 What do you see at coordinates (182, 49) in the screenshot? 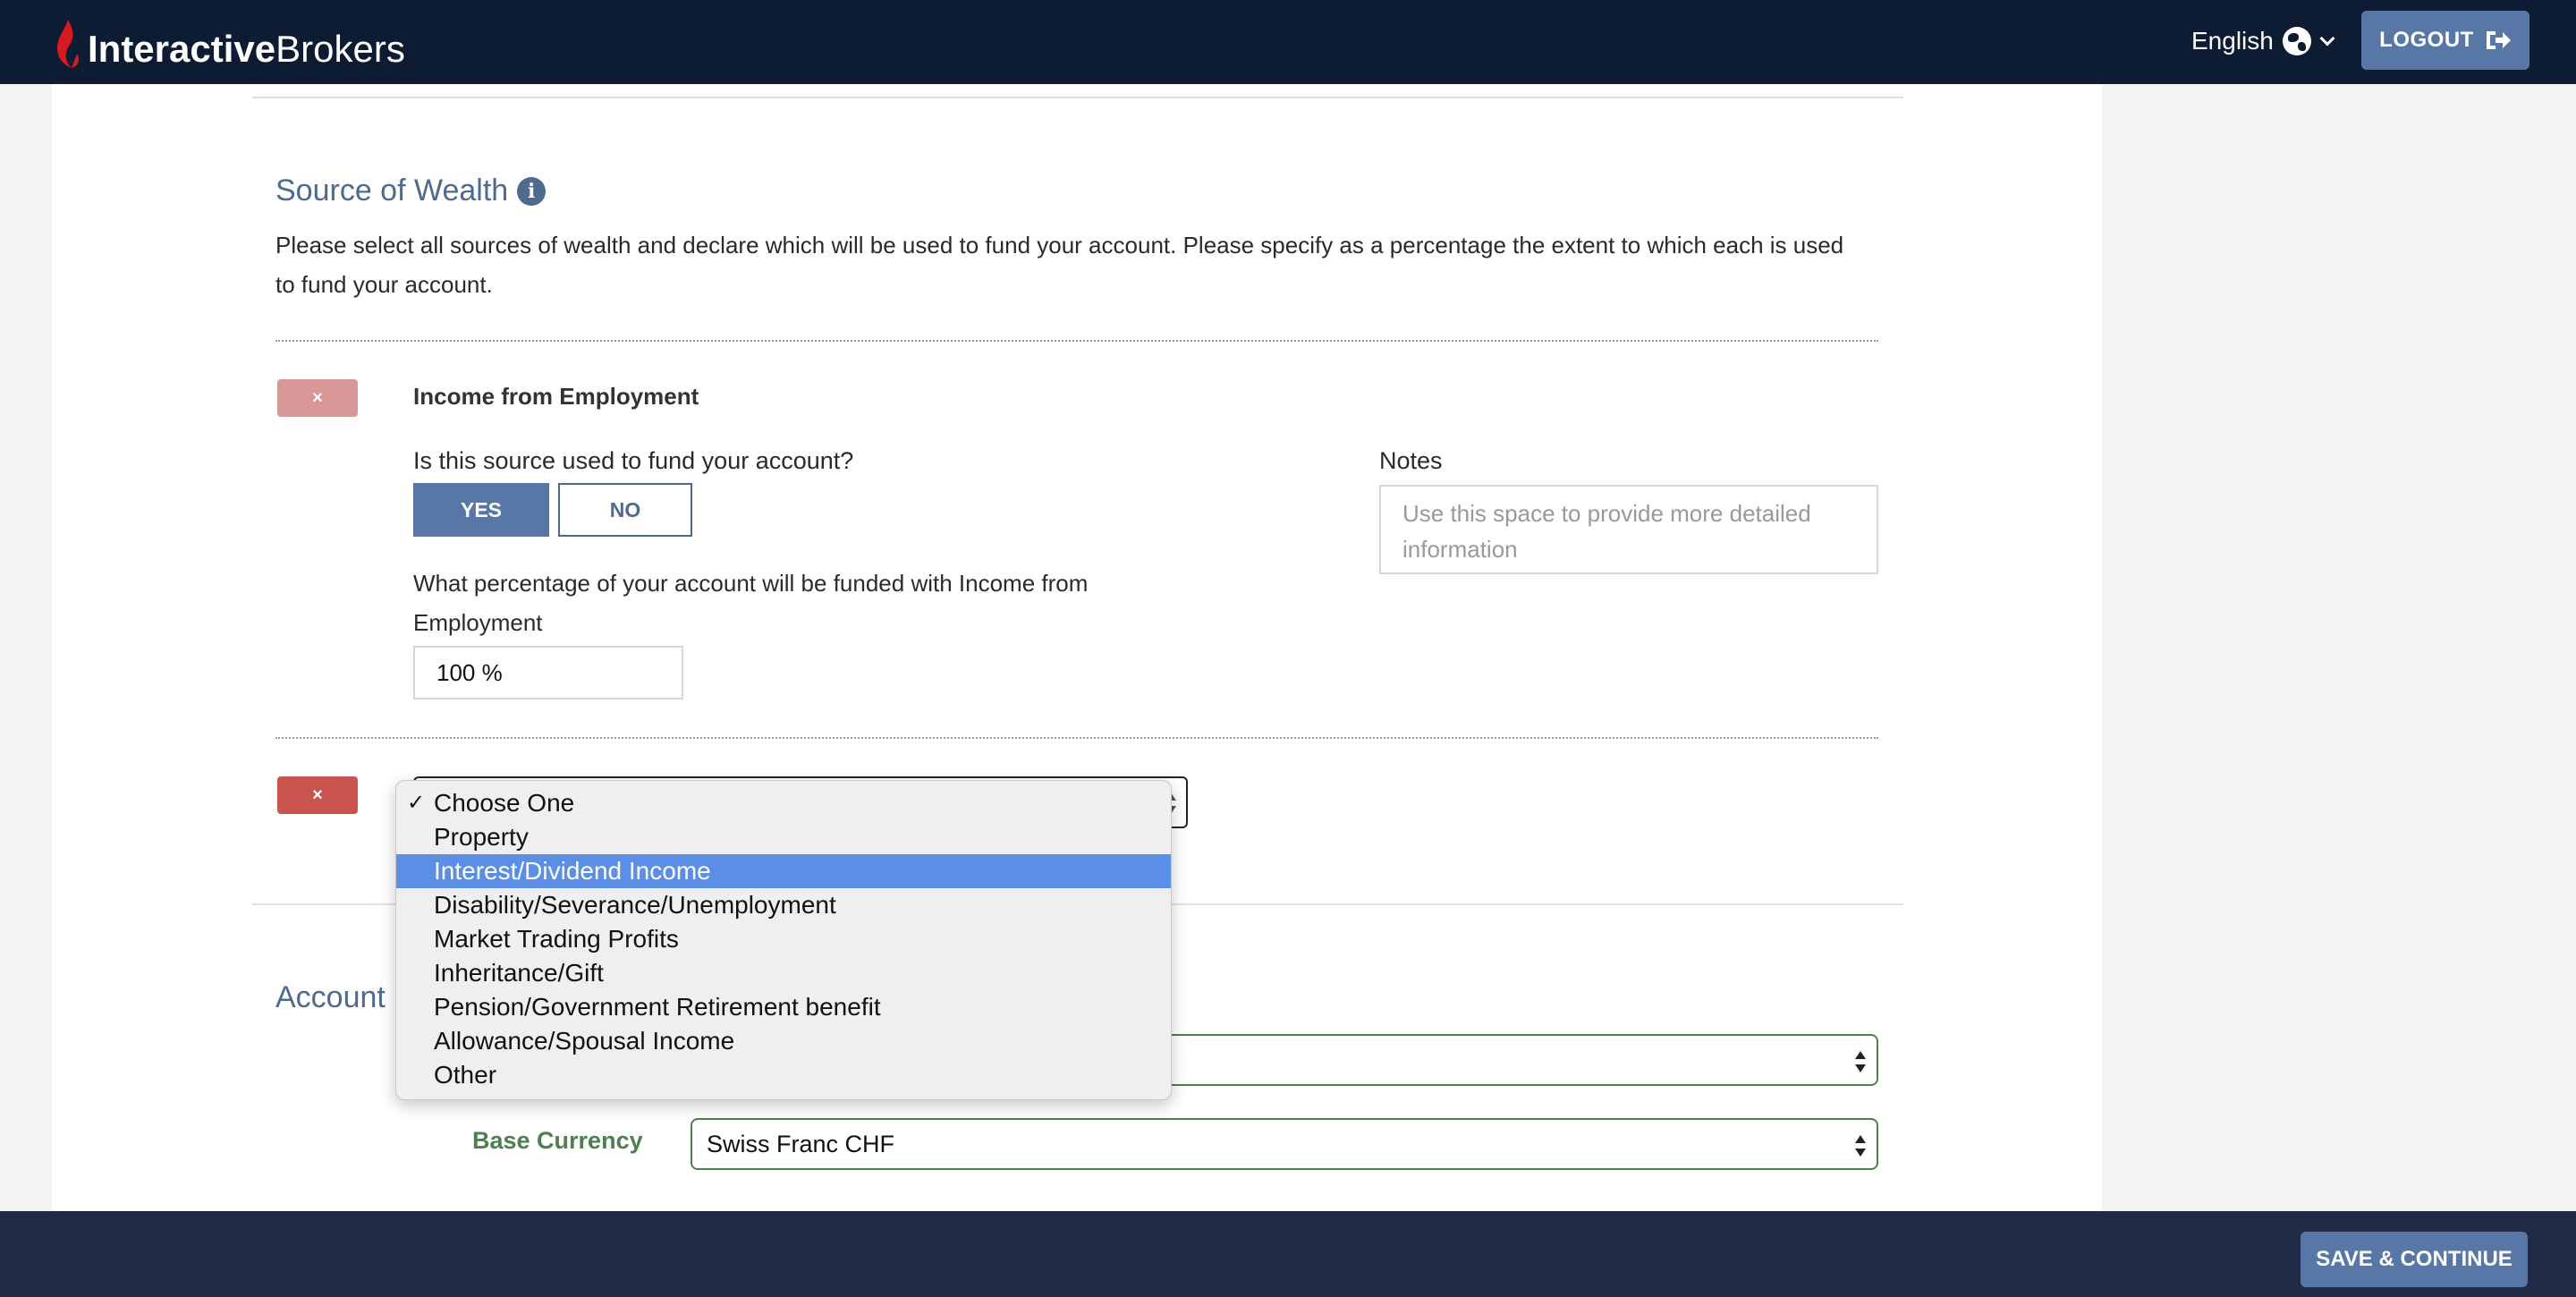
I see `logo-text-bold: Interactive` at bounding box center [182, 49].